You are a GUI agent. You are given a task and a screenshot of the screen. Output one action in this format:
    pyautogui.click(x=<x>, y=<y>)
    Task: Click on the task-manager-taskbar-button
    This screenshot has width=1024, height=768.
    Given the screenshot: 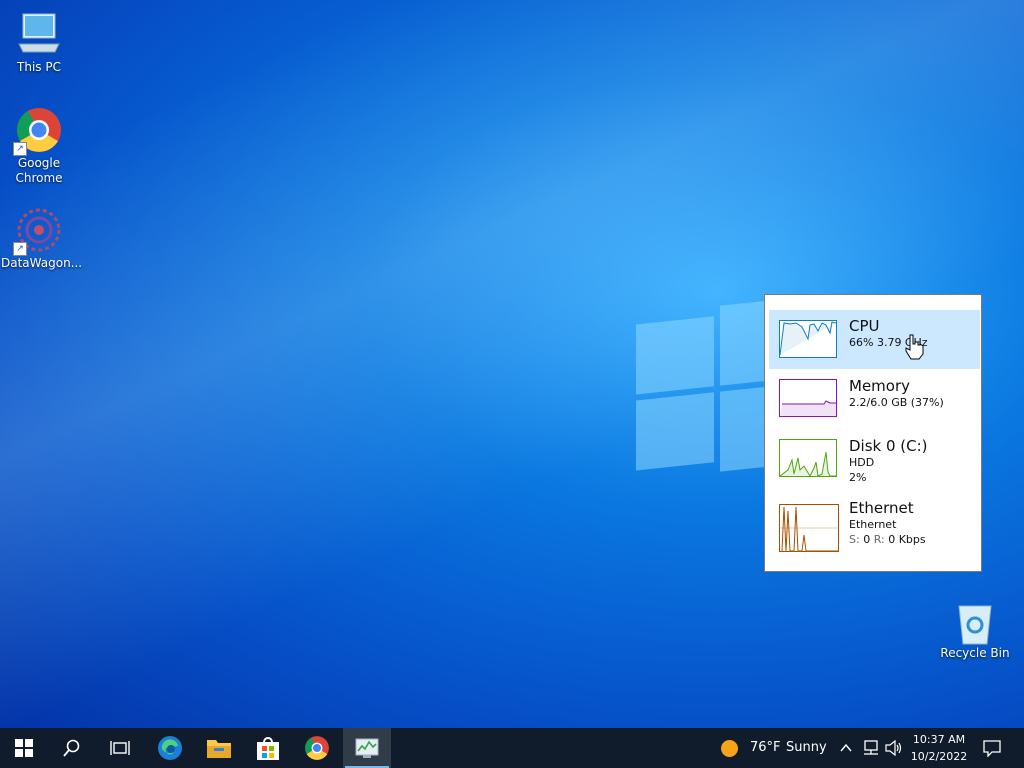 What is the action you would take?
    pyautogui.click(x=367, y=748)
    